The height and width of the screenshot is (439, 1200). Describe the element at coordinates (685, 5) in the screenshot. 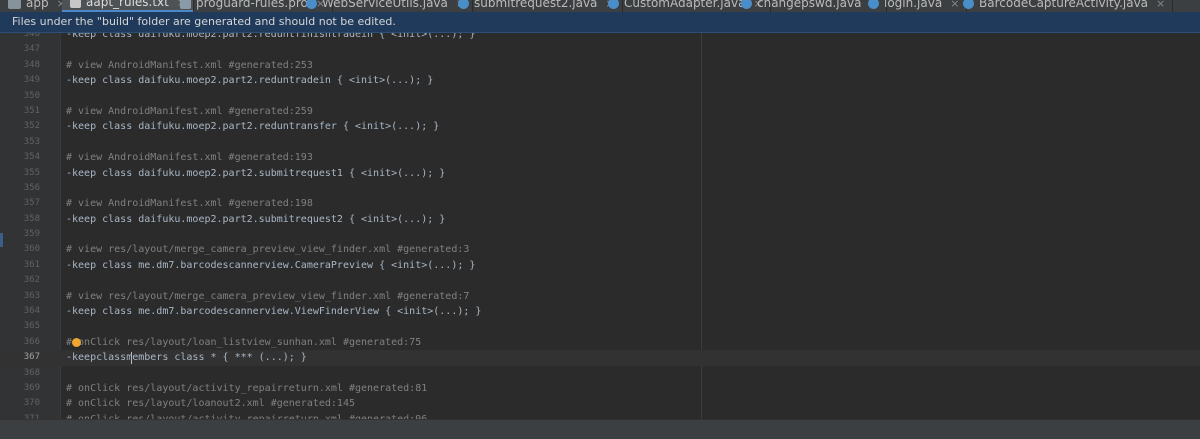

I see `tab-label: CustomAdapter.java` at that location.